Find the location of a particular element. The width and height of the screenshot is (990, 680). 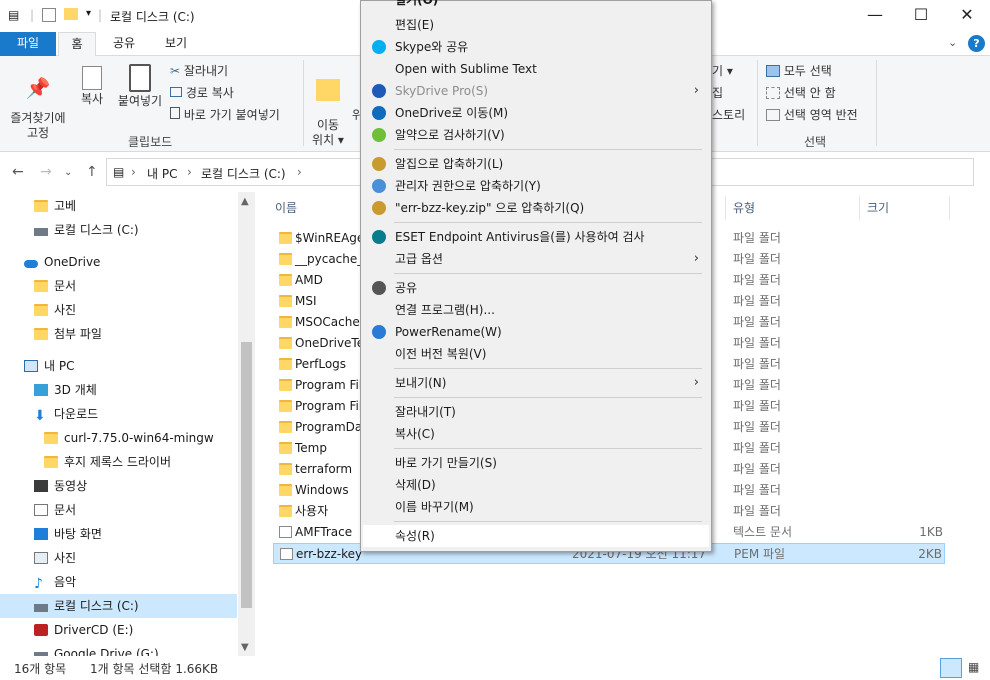

menu-item: SkyDrive Pro(S) › is located at coordinates (536, 91).